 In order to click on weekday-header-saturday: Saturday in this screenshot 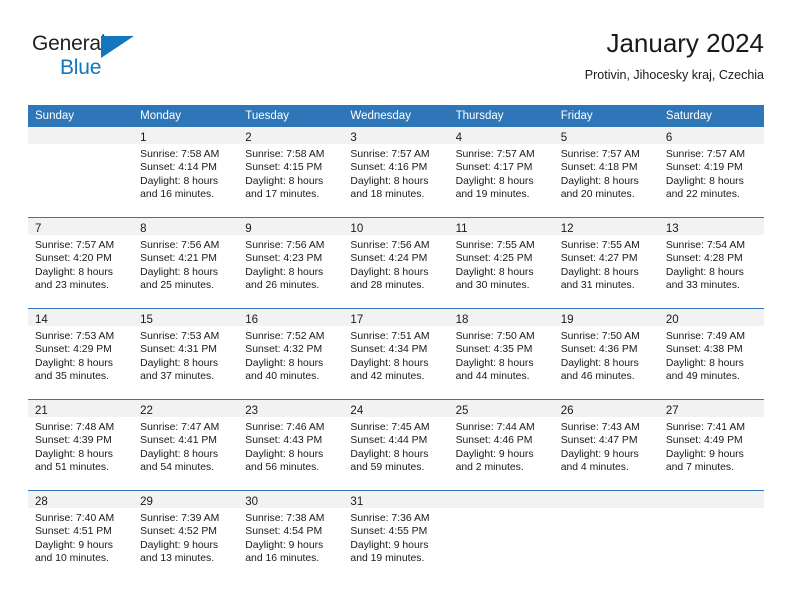, I will do `click(711, 116)`.